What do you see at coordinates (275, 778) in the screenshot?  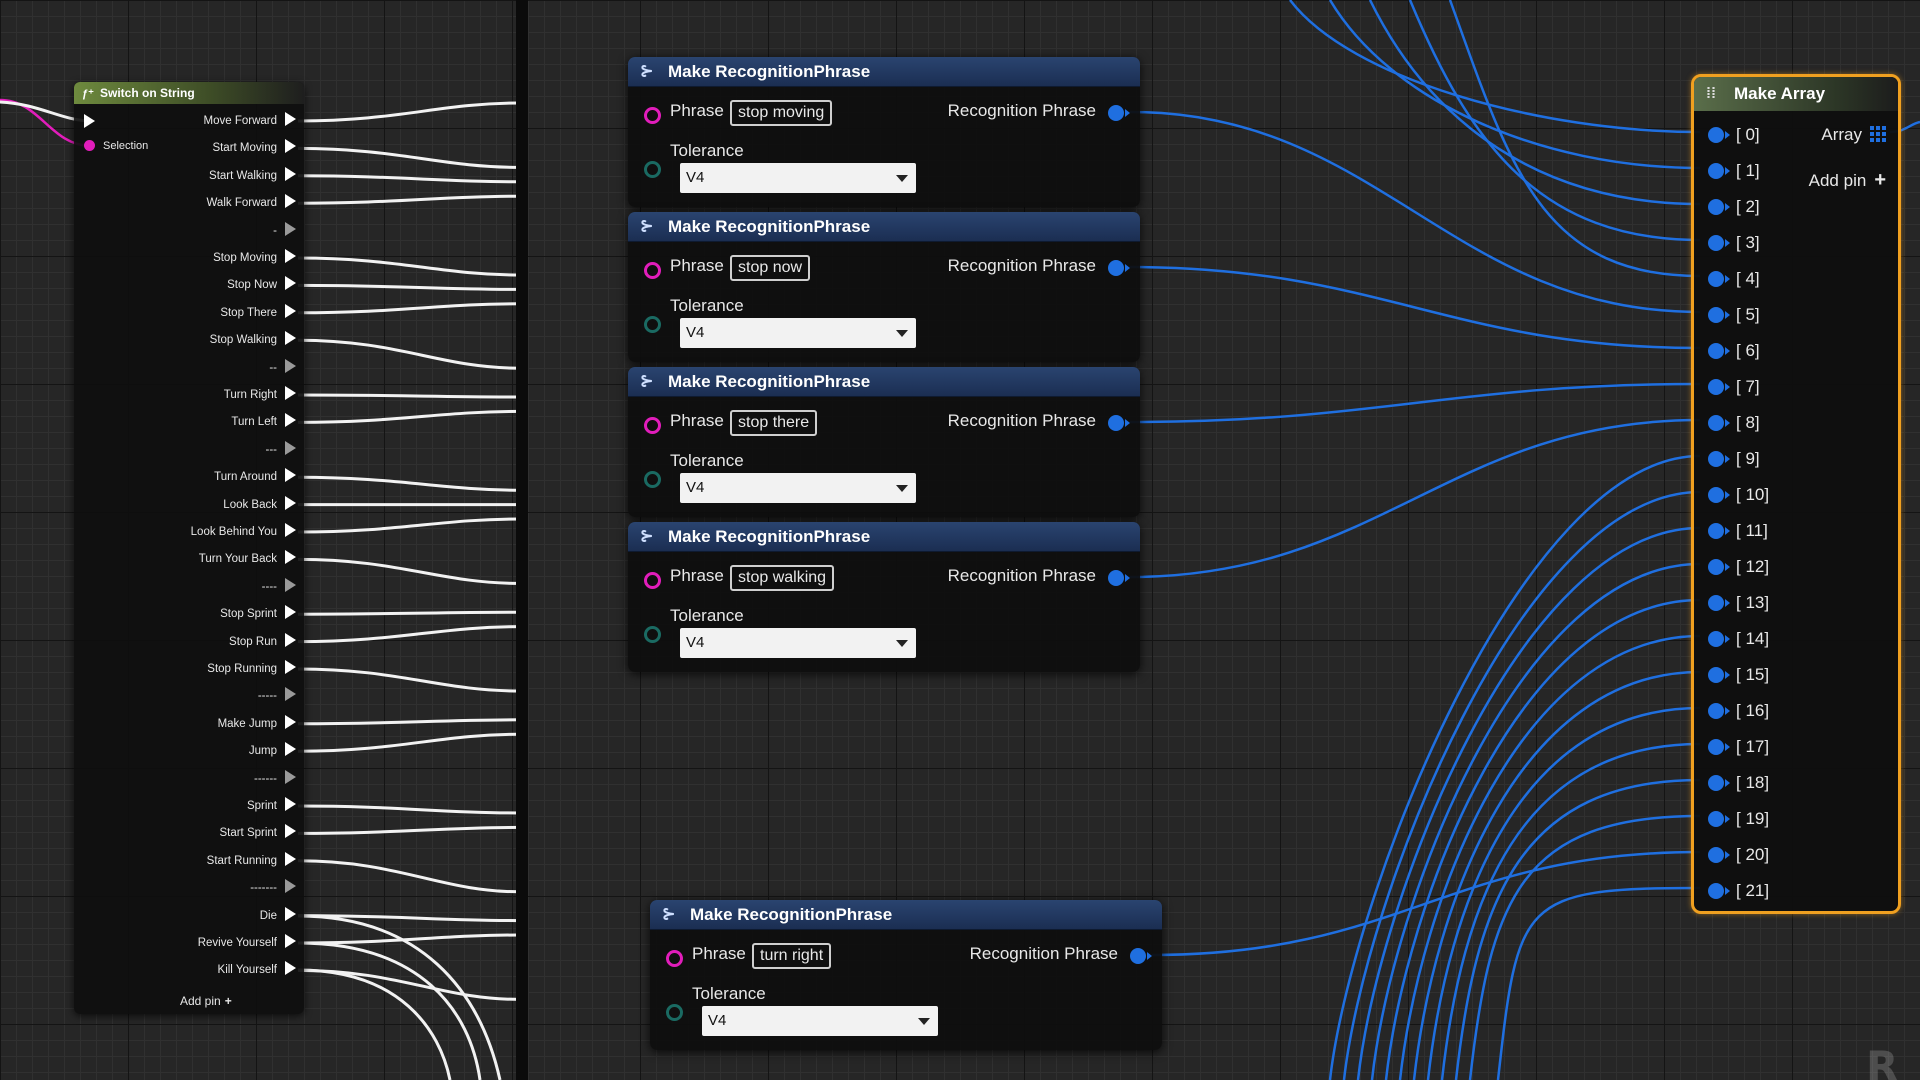 I see `switch-output-pin: ------` at bounding box center [275, 778].